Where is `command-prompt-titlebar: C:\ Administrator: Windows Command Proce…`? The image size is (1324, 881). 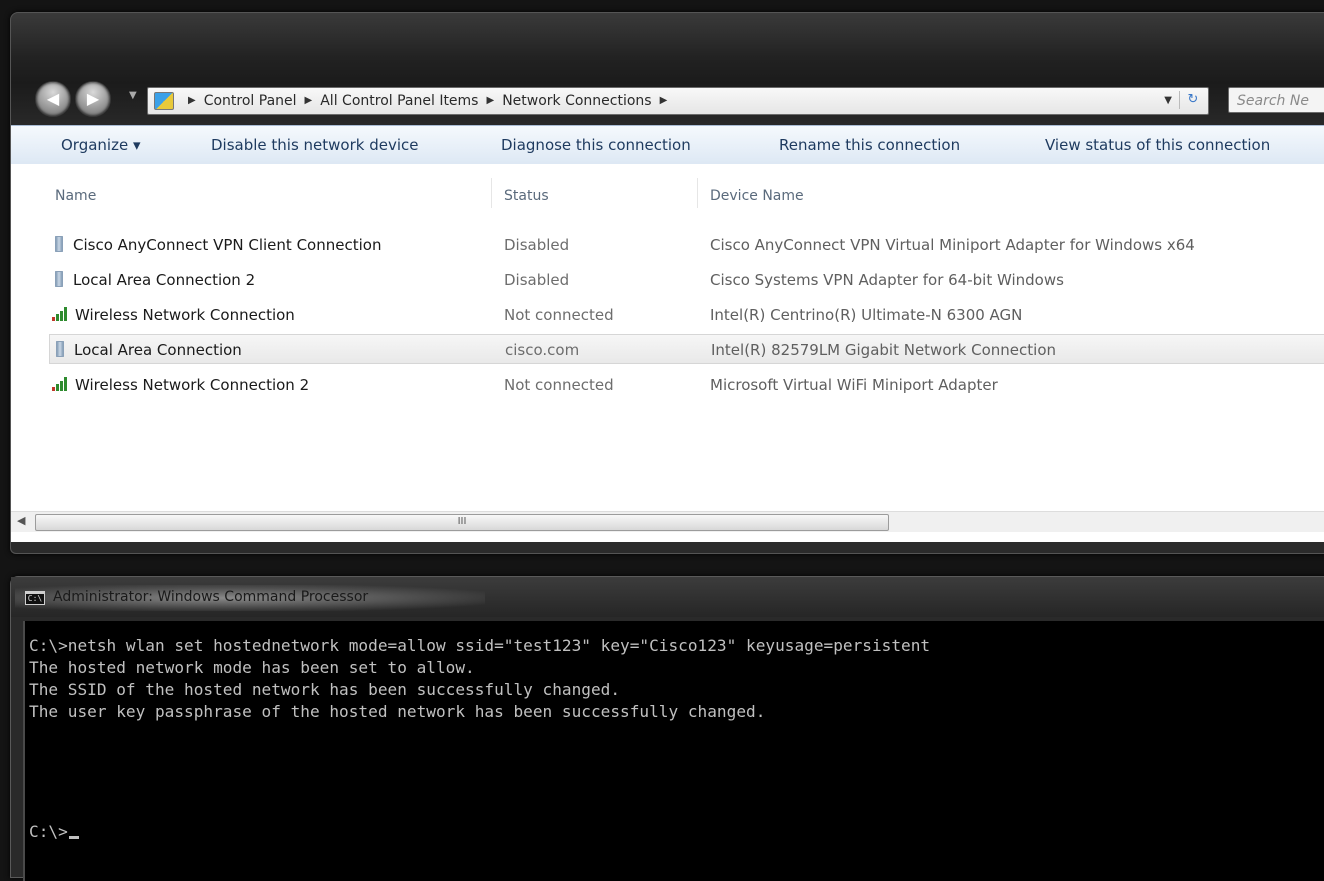 command-prompt-titlebar: C:\ Administrator: Windows Command Proce… is located at coordinates (667, 597).